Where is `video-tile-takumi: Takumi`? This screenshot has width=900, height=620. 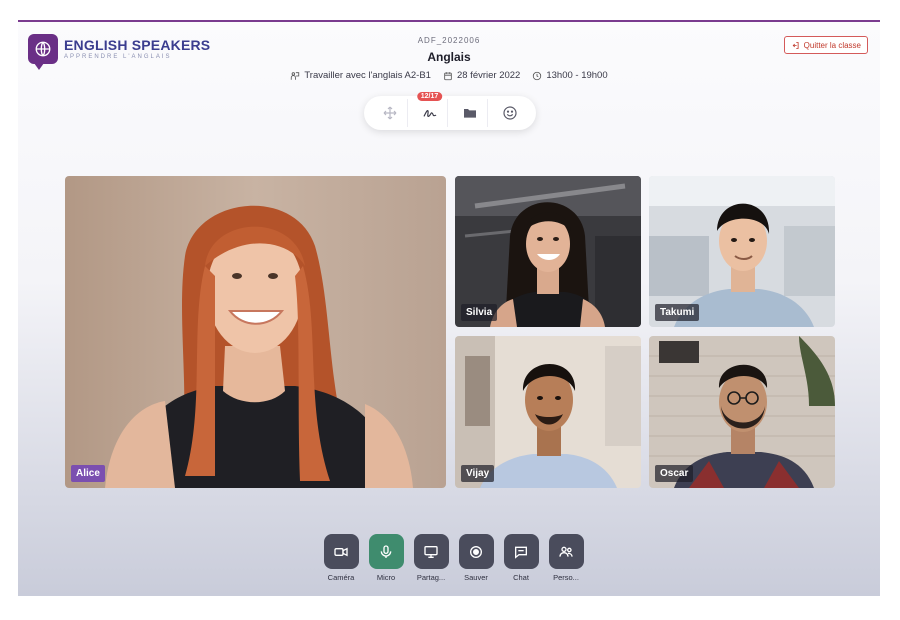
video-tile-takumi: Takumi is located at coordinates (742, 251).